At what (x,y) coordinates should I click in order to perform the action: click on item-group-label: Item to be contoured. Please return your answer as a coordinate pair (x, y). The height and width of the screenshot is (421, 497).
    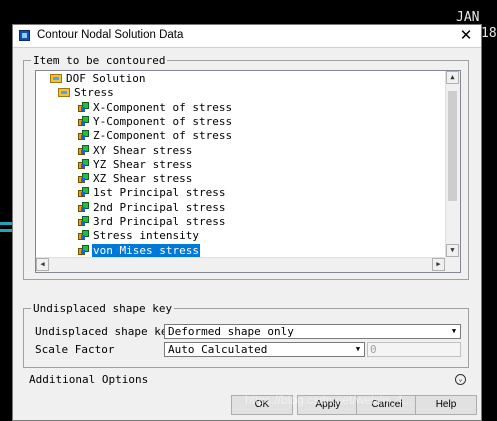
    Looking at the image, I should click on (99, 60).